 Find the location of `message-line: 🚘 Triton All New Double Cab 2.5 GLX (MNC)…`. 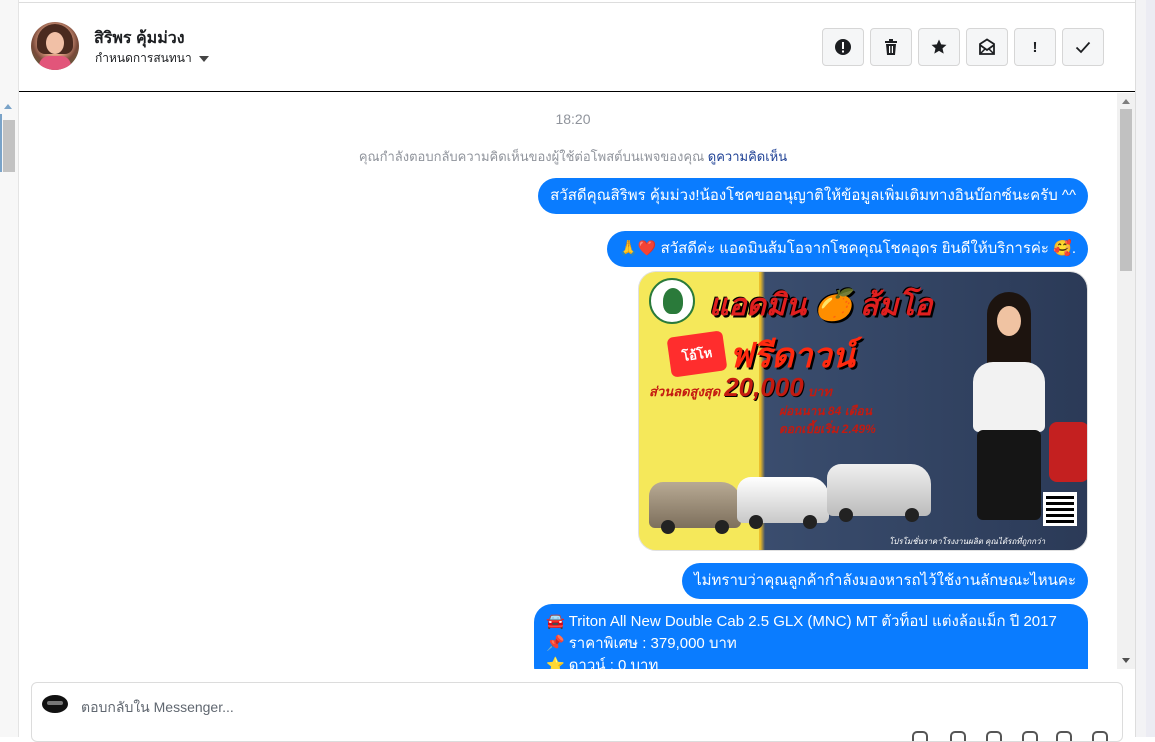

message-line: 🚘 Triton All New Double Cab 2.5 GLX (MNC)… is located at coordinates (811, 622).